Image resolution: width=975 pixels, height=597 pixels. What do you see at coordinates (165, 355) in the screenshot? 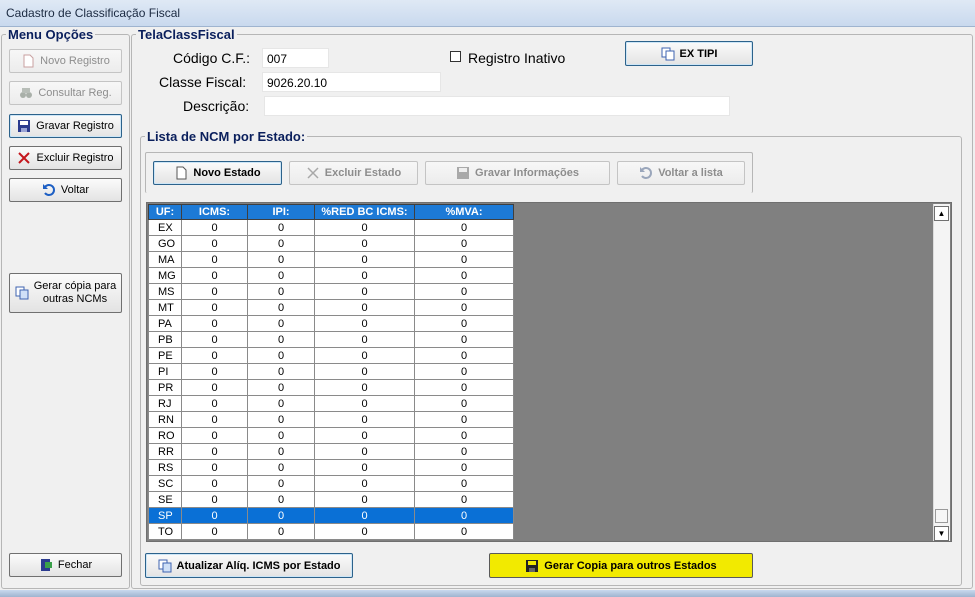
I see `uf-cell: PE` at bounding box center [165, 355].